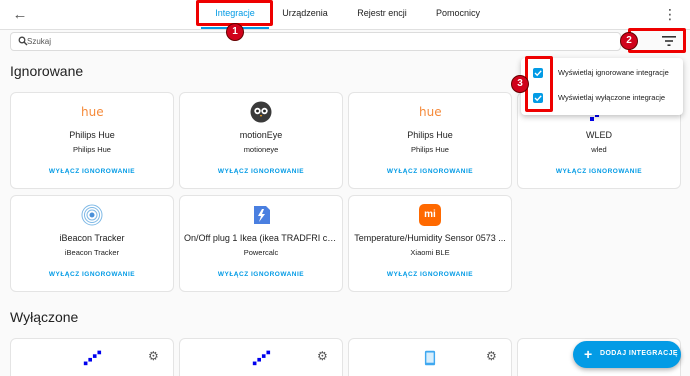  Describe the element at coordinates (629, 41) in the screenshot. I see `annotation-badge-2: 2` at that location.